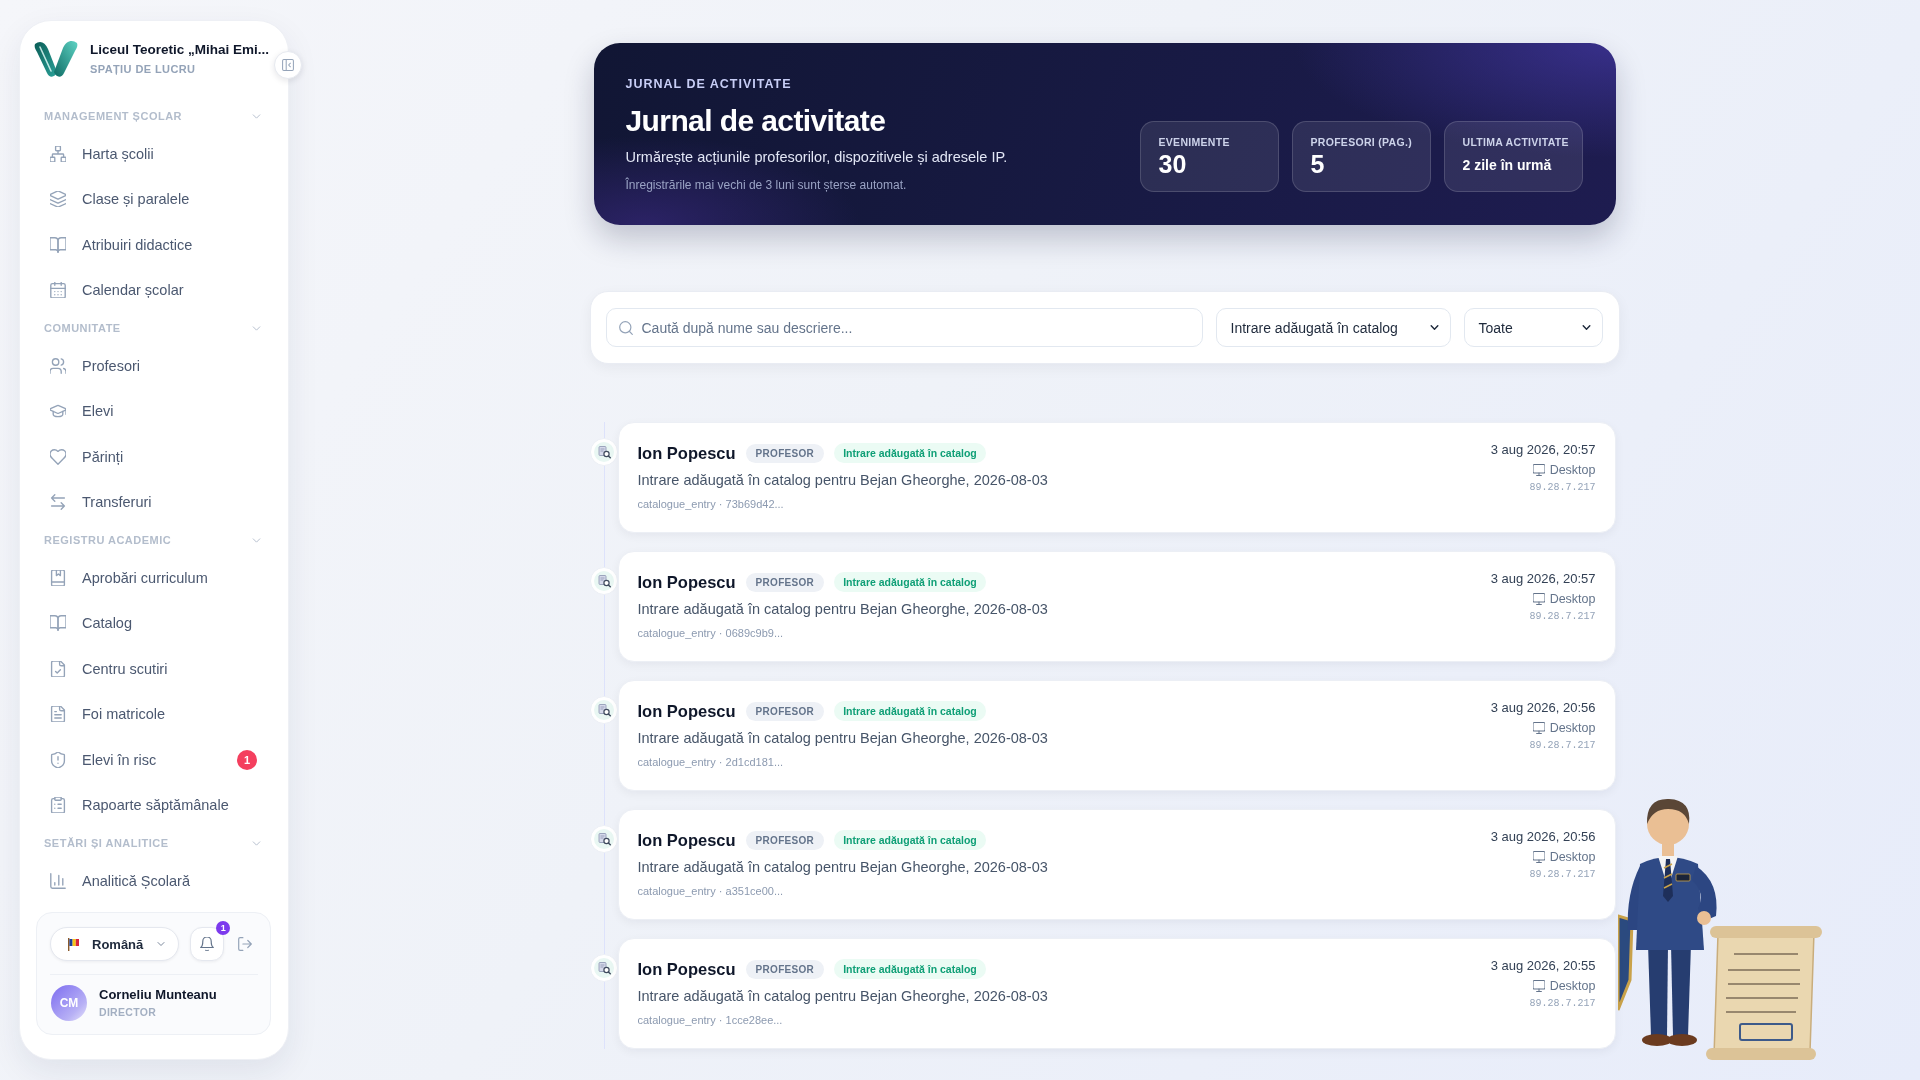 The height and width of the screenshot is (1080, 1920). Describe the element at coordinates (154, 457) in the screenshot. I see `nav-item: Părinți` at that location.